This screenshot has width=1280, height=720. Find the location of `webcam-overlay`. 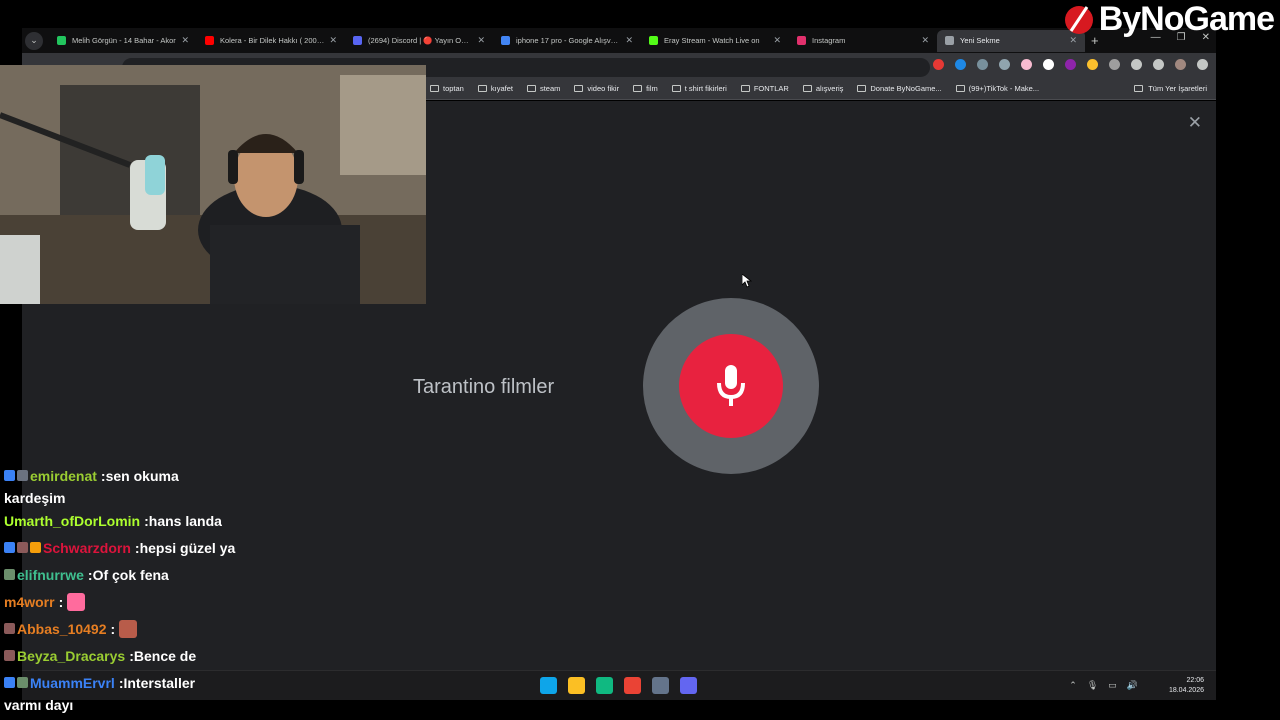

webcam-overlay is located at coordinates (213, 184).